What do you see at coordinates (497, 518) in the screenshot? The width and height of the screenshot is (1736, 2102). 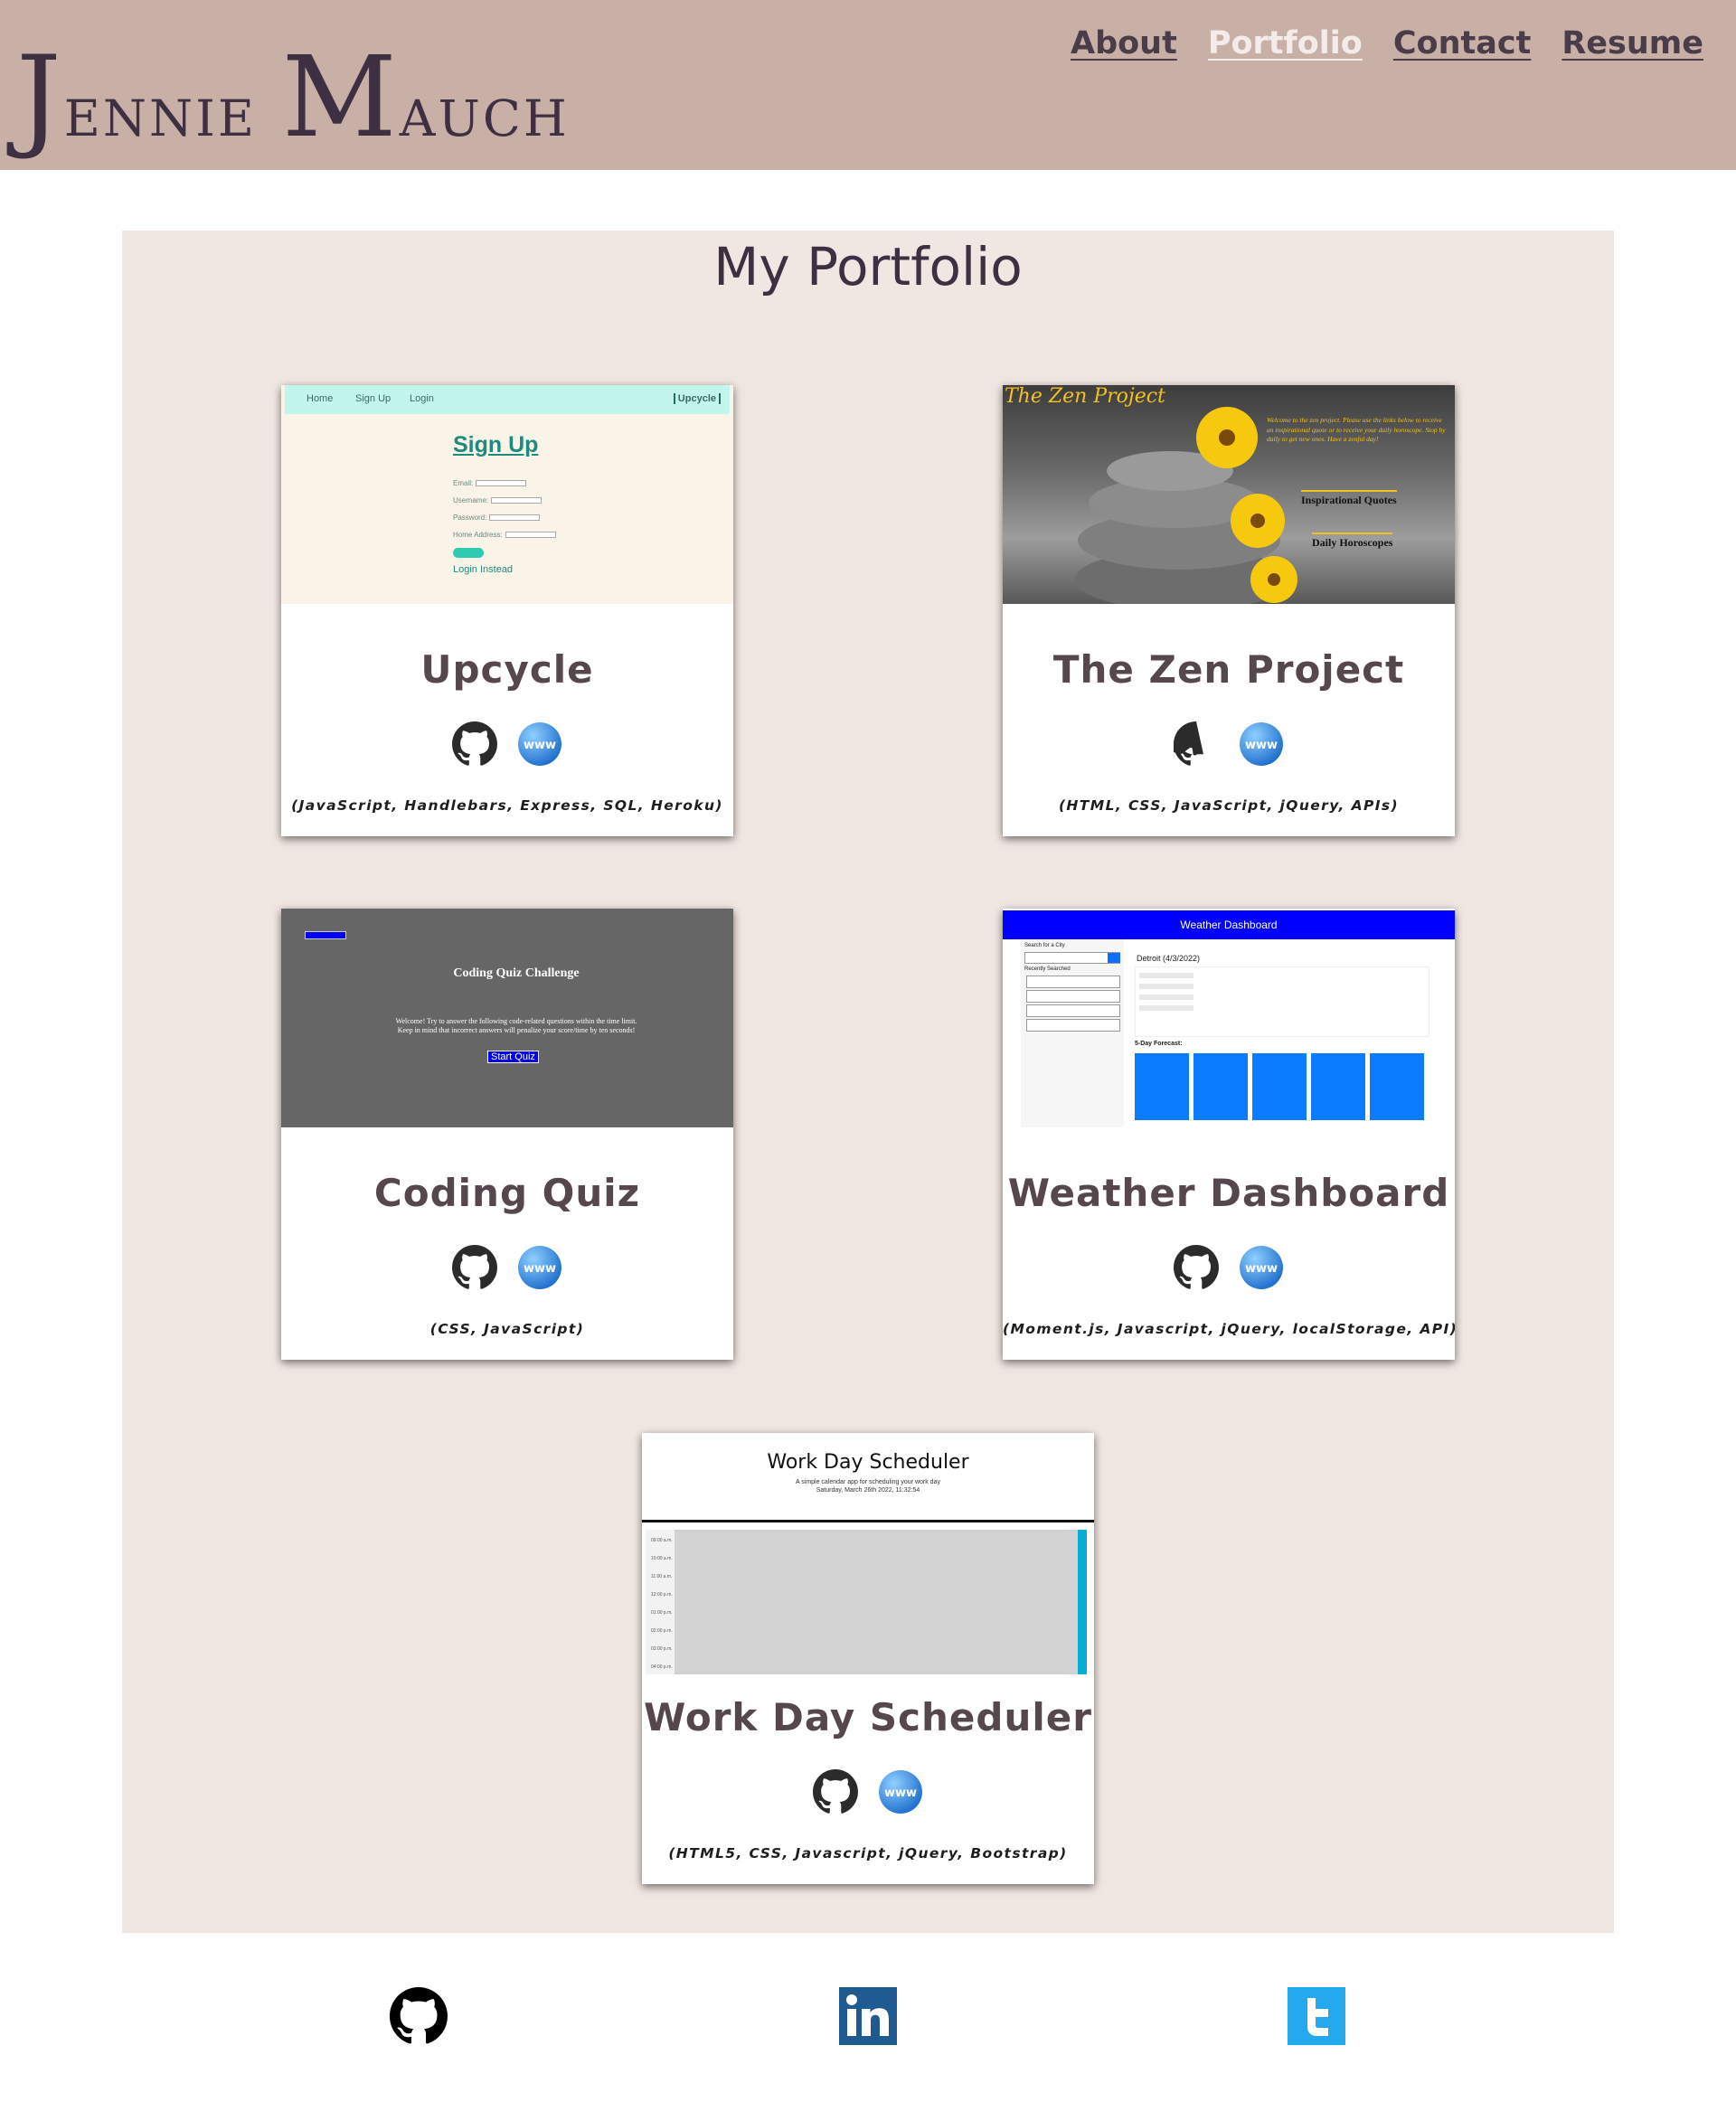 I see `thumb-field: Password:` at bounding box center [497, 518].